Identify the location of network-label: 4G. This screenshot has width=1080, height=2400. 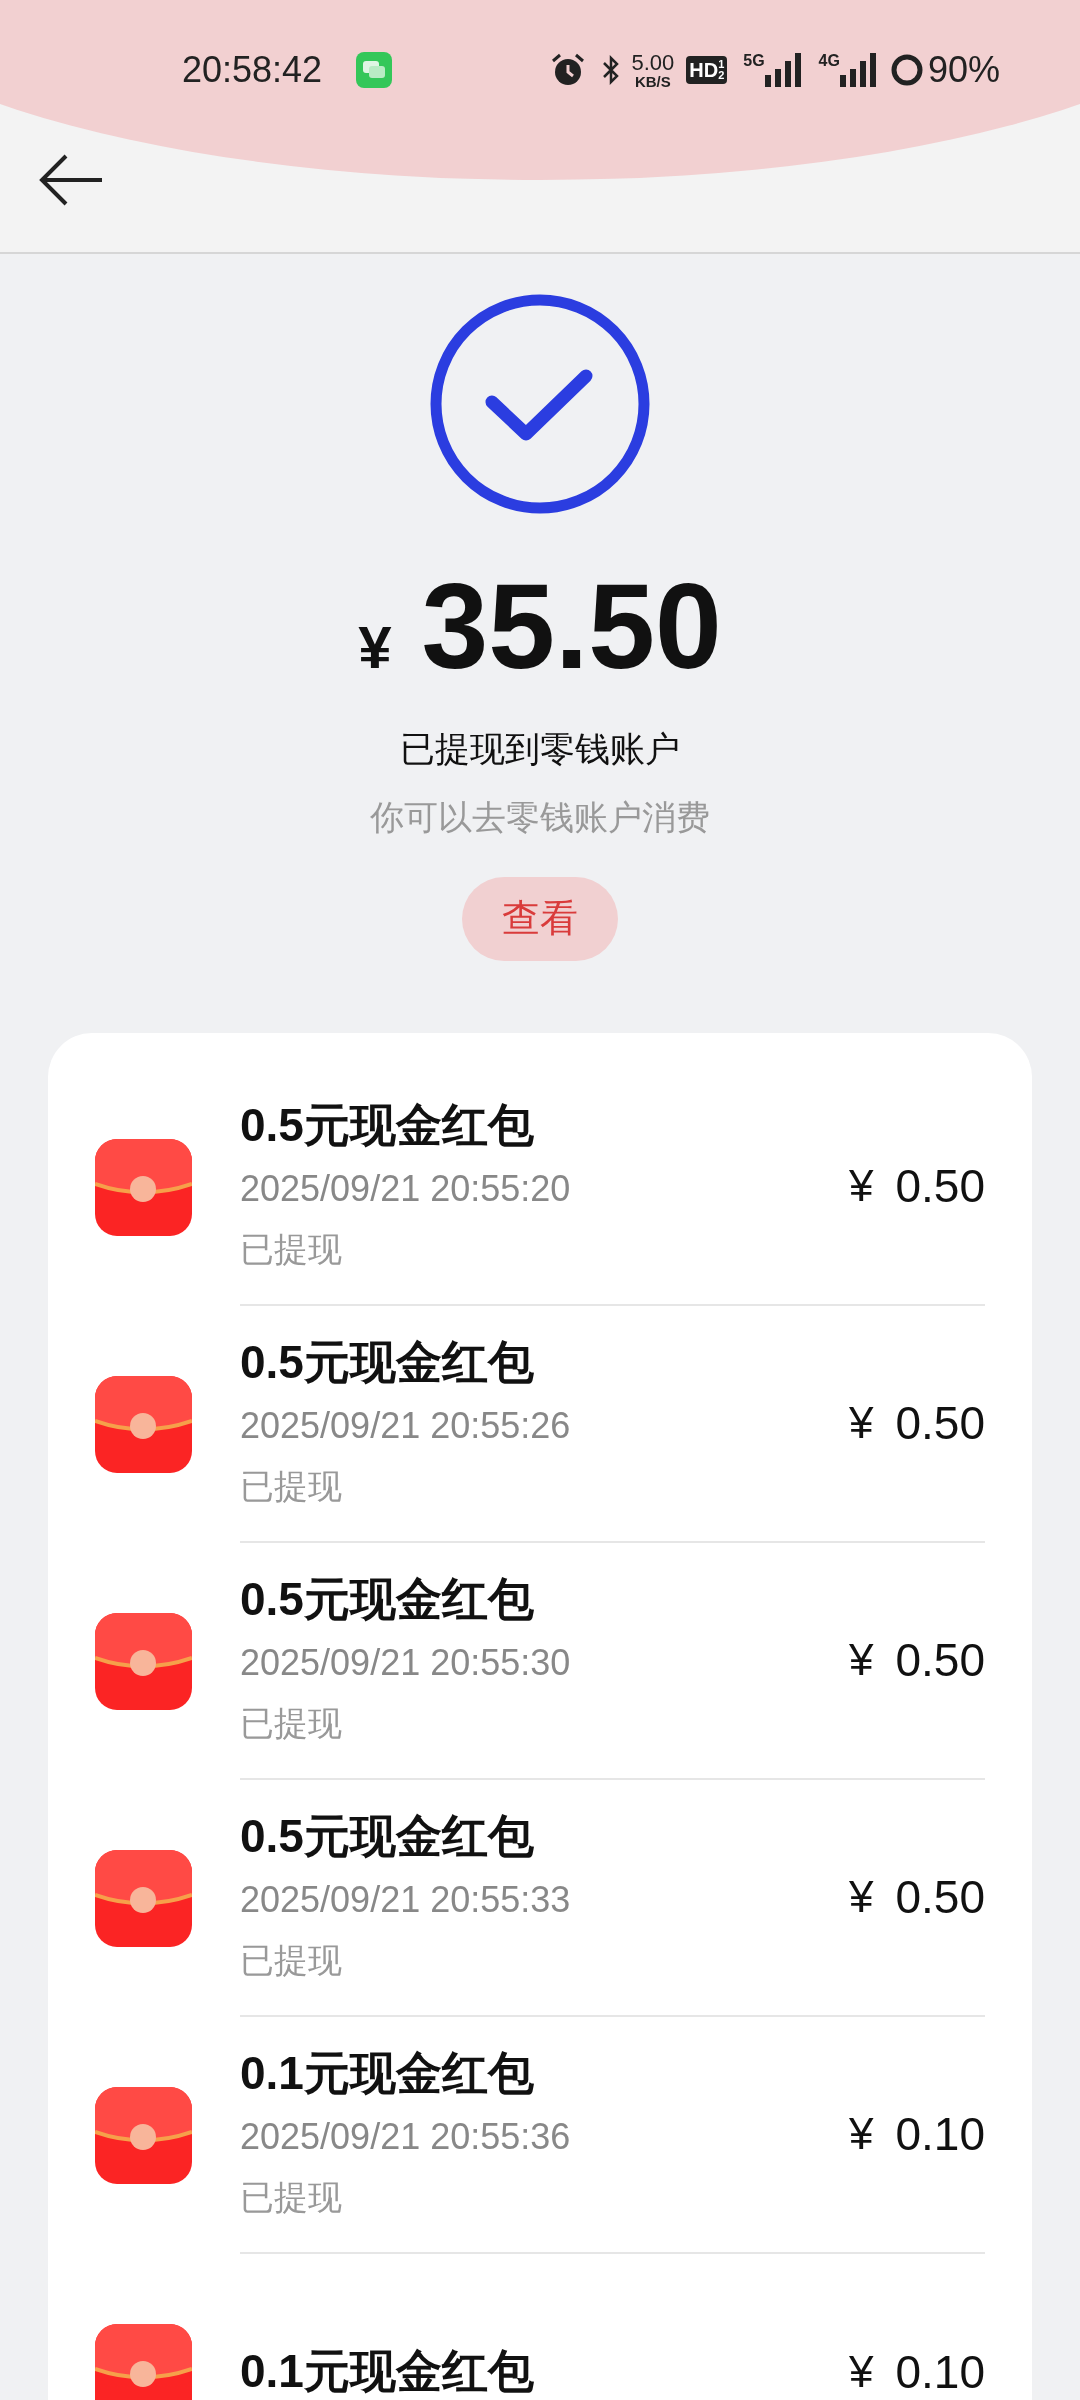
(829, 61).